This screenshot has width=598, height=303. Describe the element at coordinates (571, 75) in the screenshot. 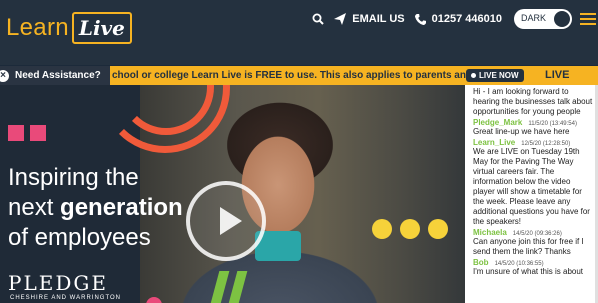

I see `live-chat-heading: LIVE CHAT` at that location.